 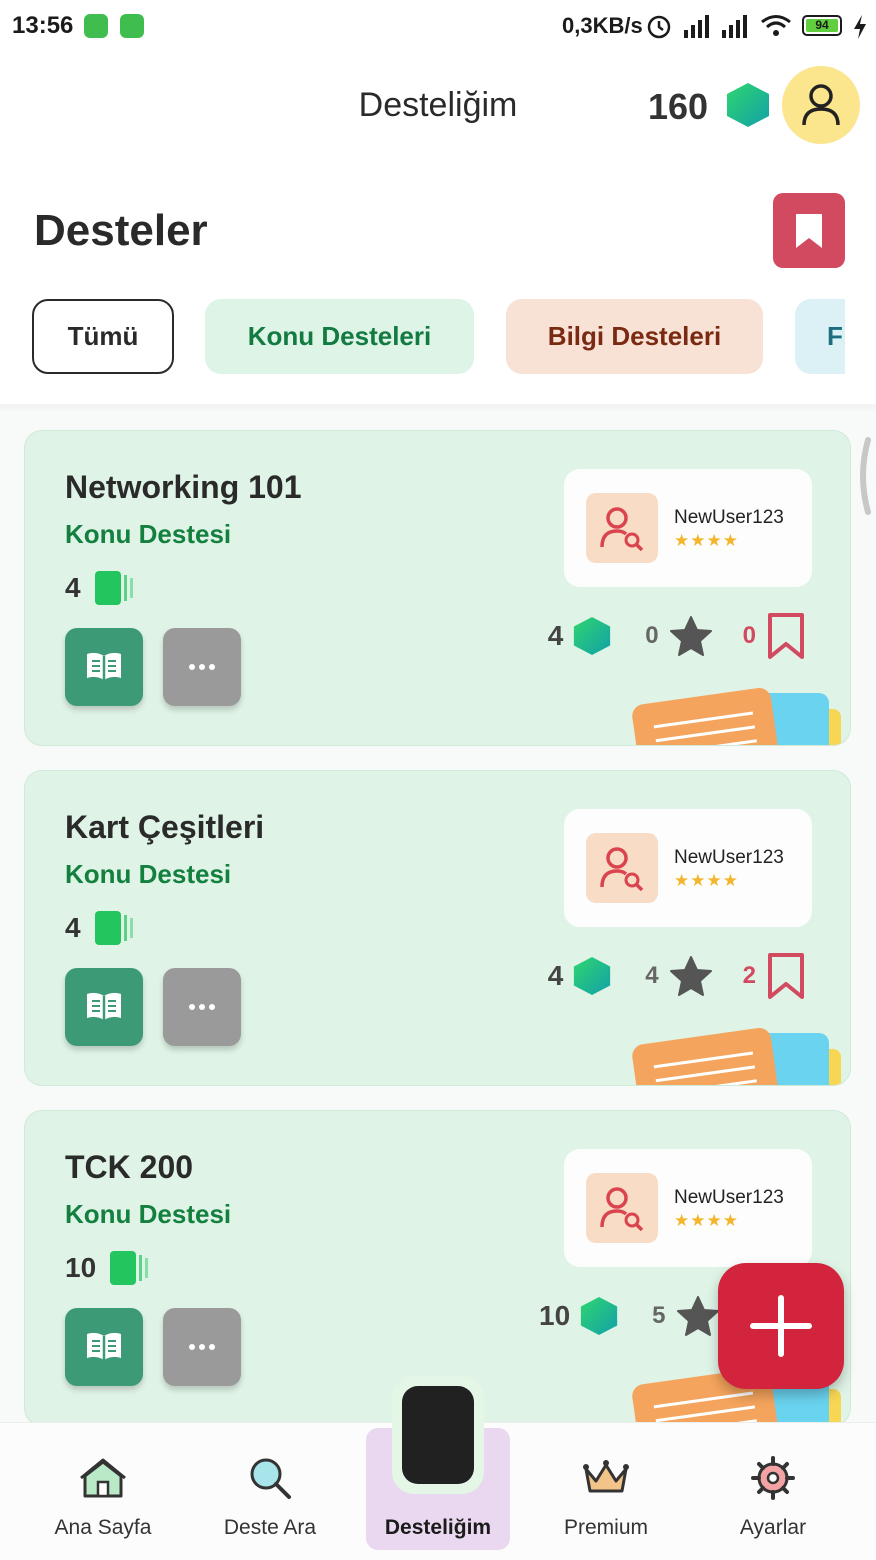 I want to click on user-icon, so click(x=821, y=105).